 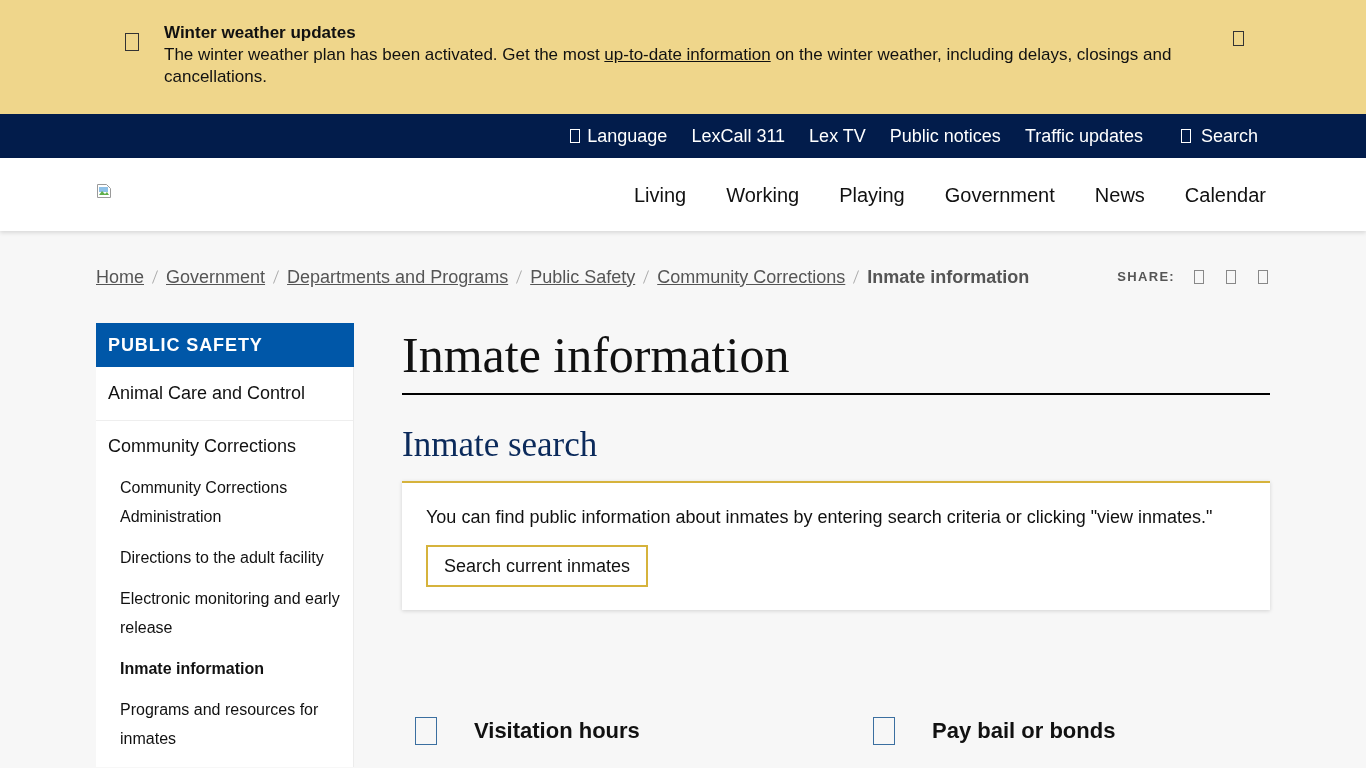 What do you see at coordinates (1225, 194) in the screenshot?
I see `main-nav-link: Calendar` at bounding box center [1225, 194].